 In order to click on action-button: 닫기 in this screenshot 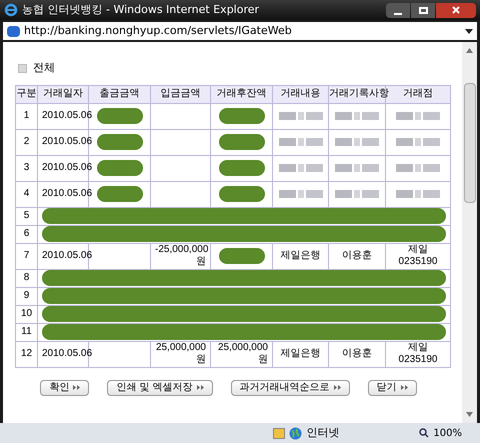, I will do `click(392, 388)`.